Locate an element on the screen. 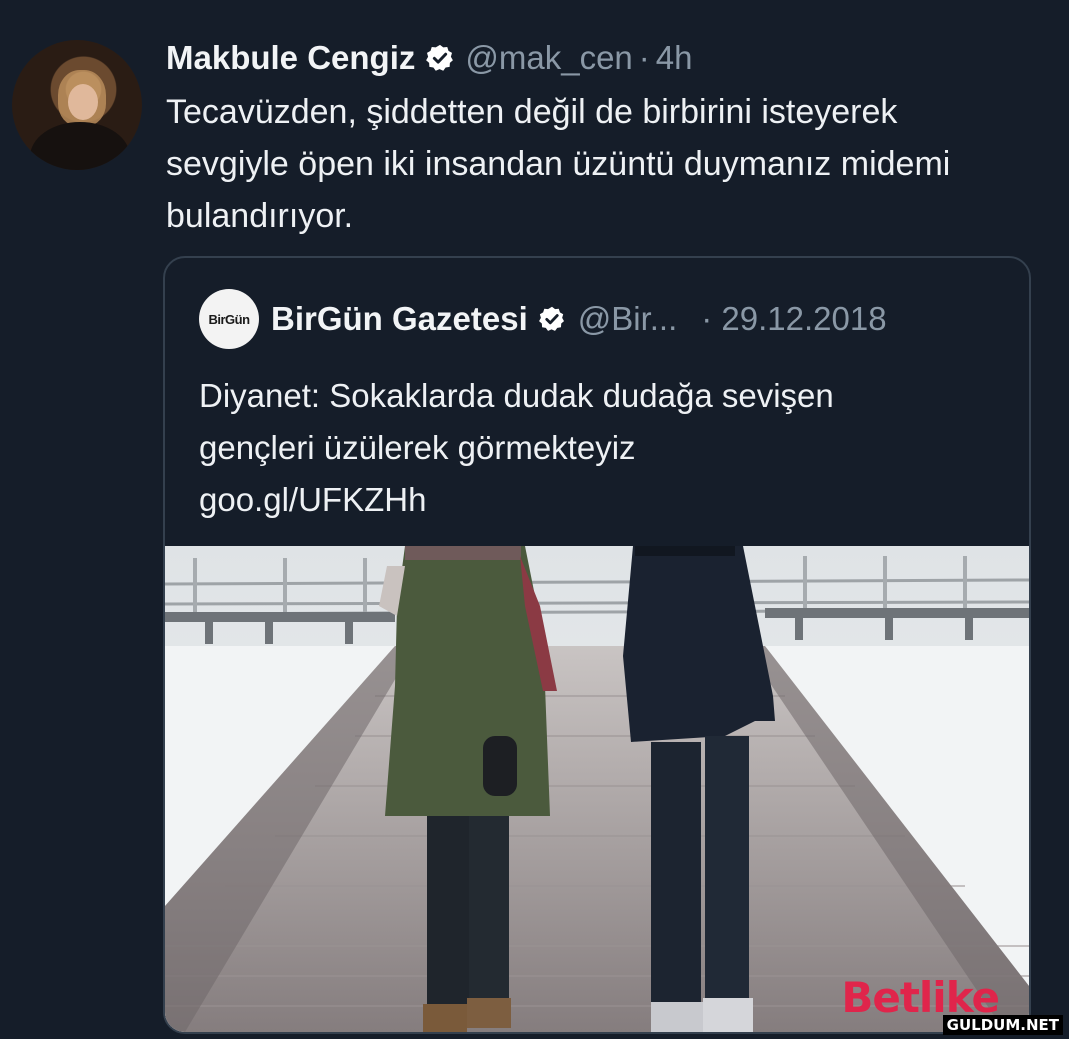 This screenshot has width=1069, height=1039. quoted-tweet-date: · 29.12.2018 is located at coordinates (794, 318).